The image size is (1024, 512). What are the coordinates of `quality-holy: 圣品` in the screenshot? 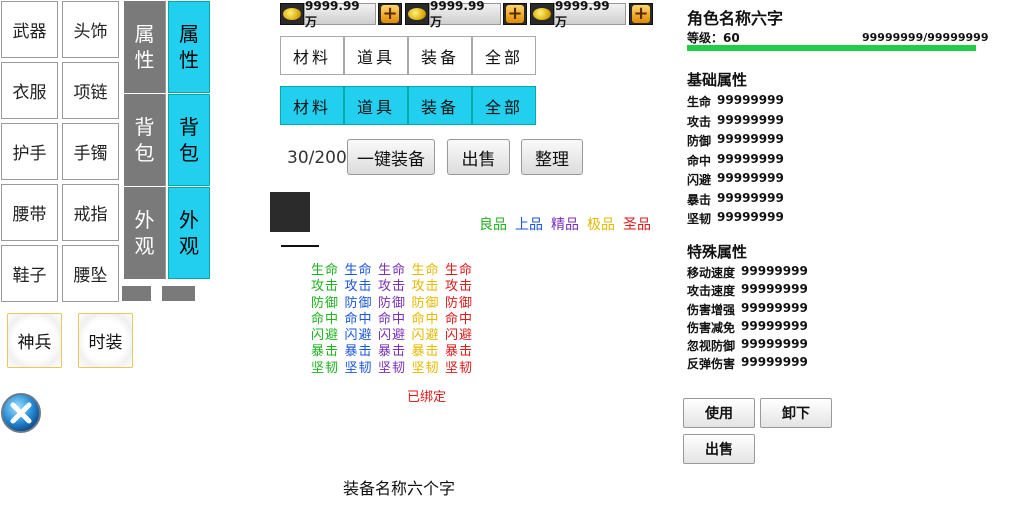 It's located at (637, 225).